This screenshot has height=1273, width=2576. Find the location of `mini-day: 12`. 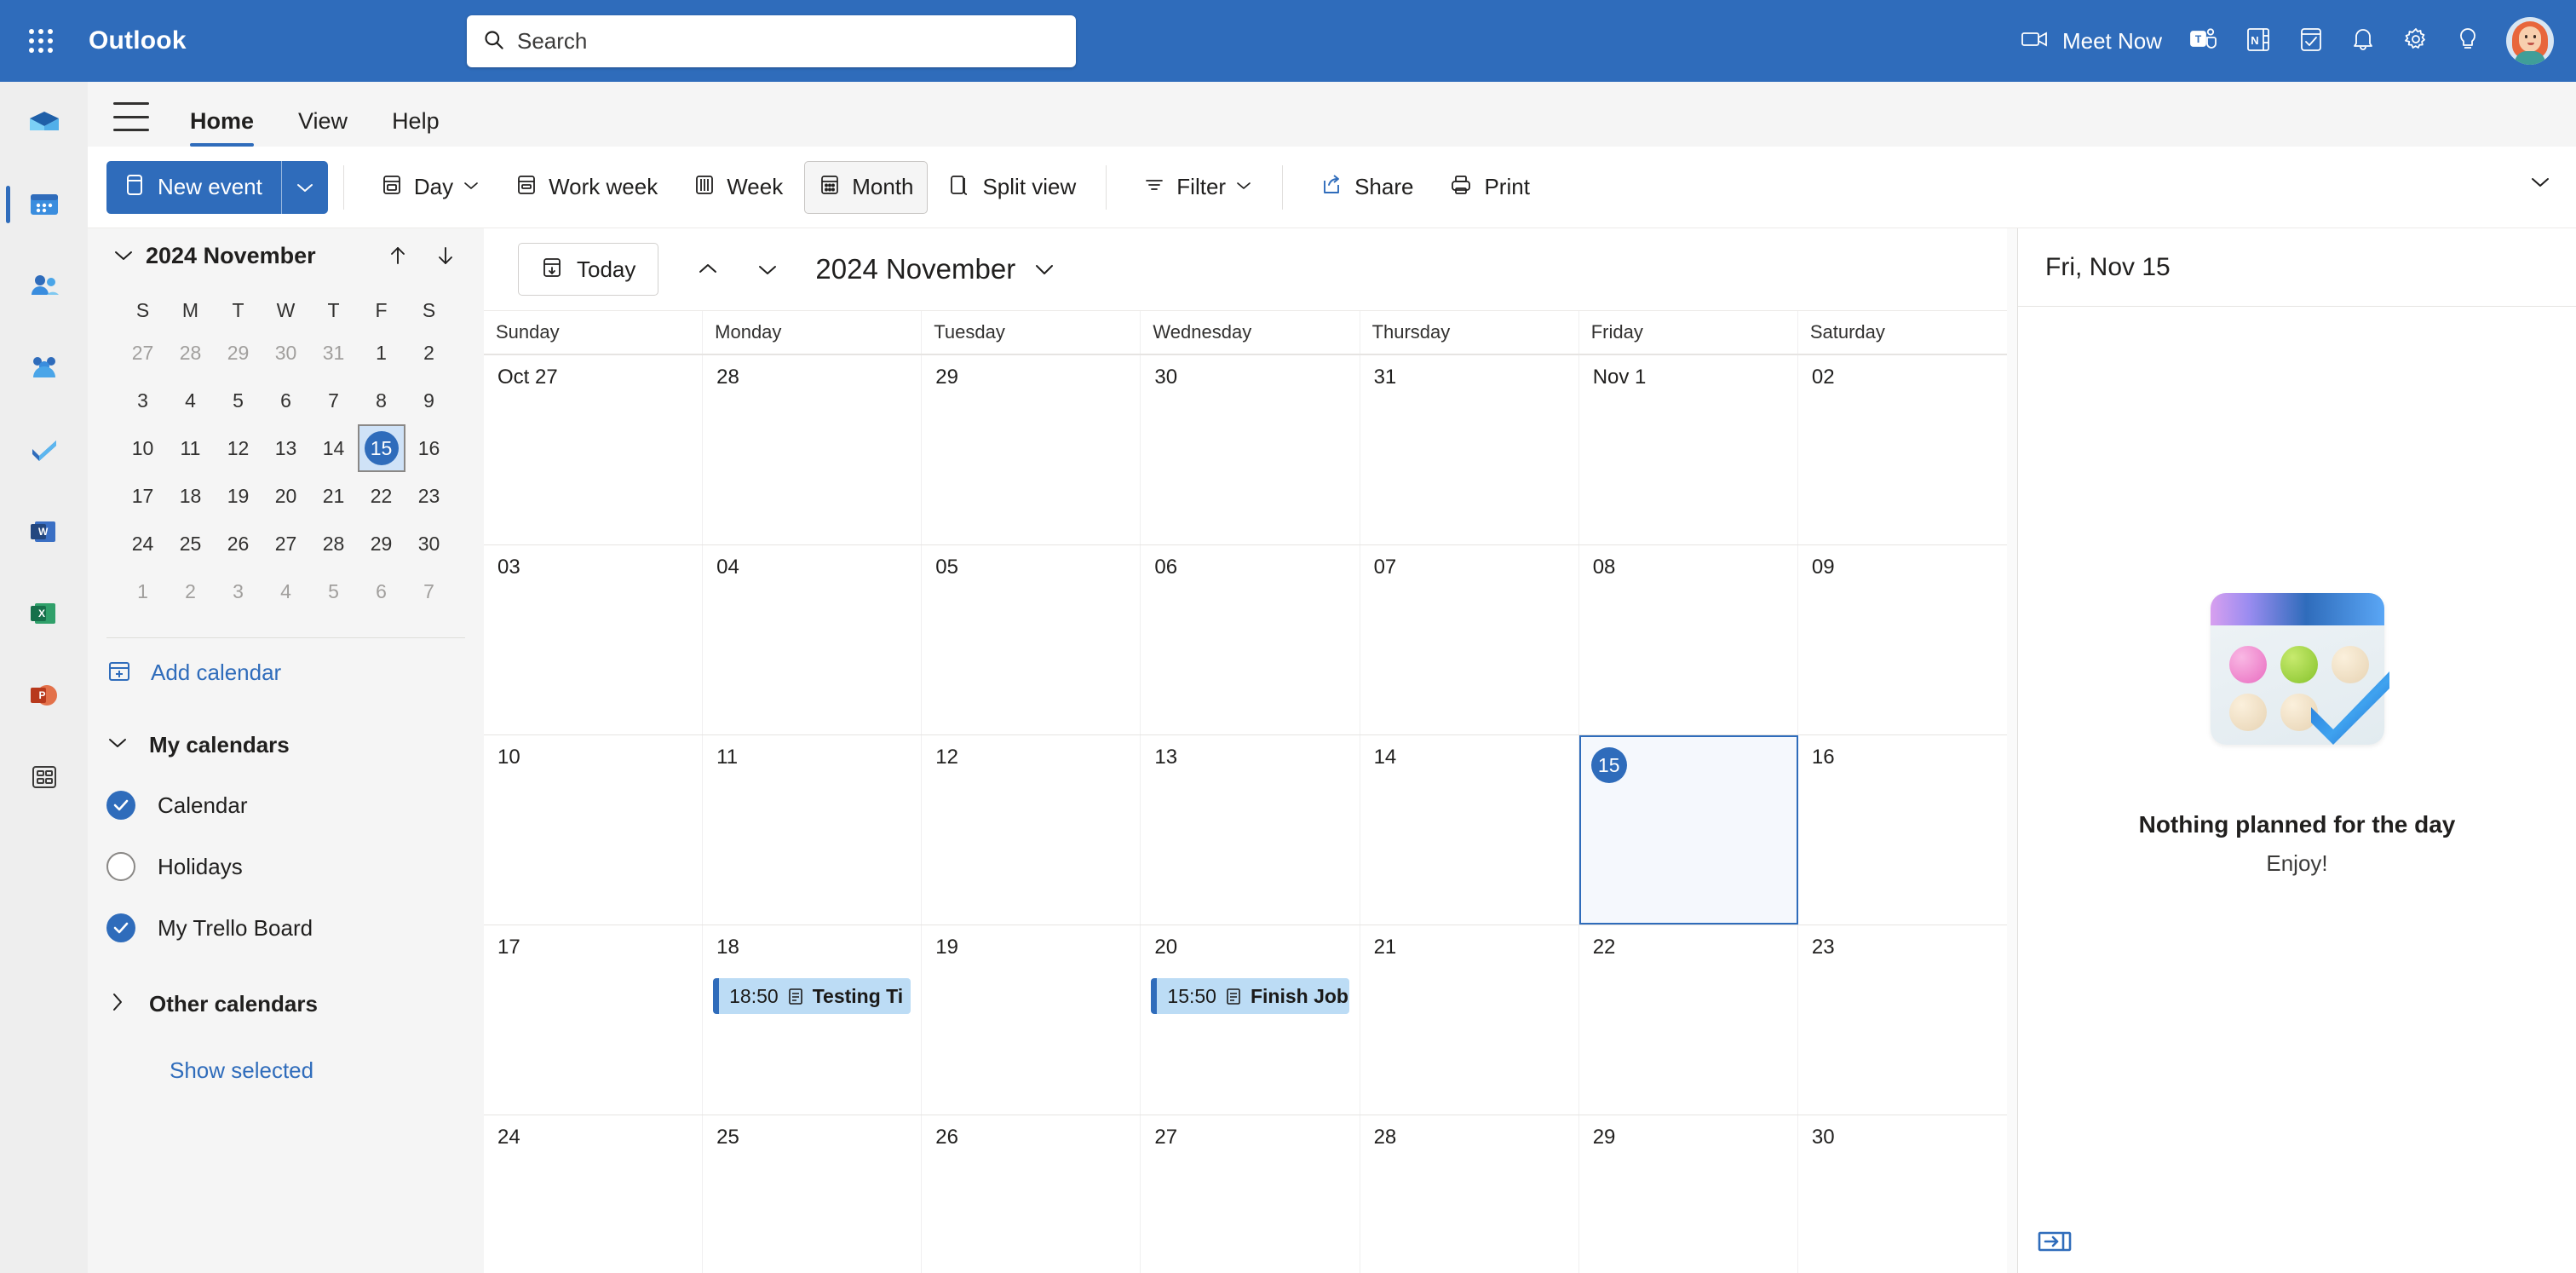

mini-day: 12 is located at coordinates (239, 448).